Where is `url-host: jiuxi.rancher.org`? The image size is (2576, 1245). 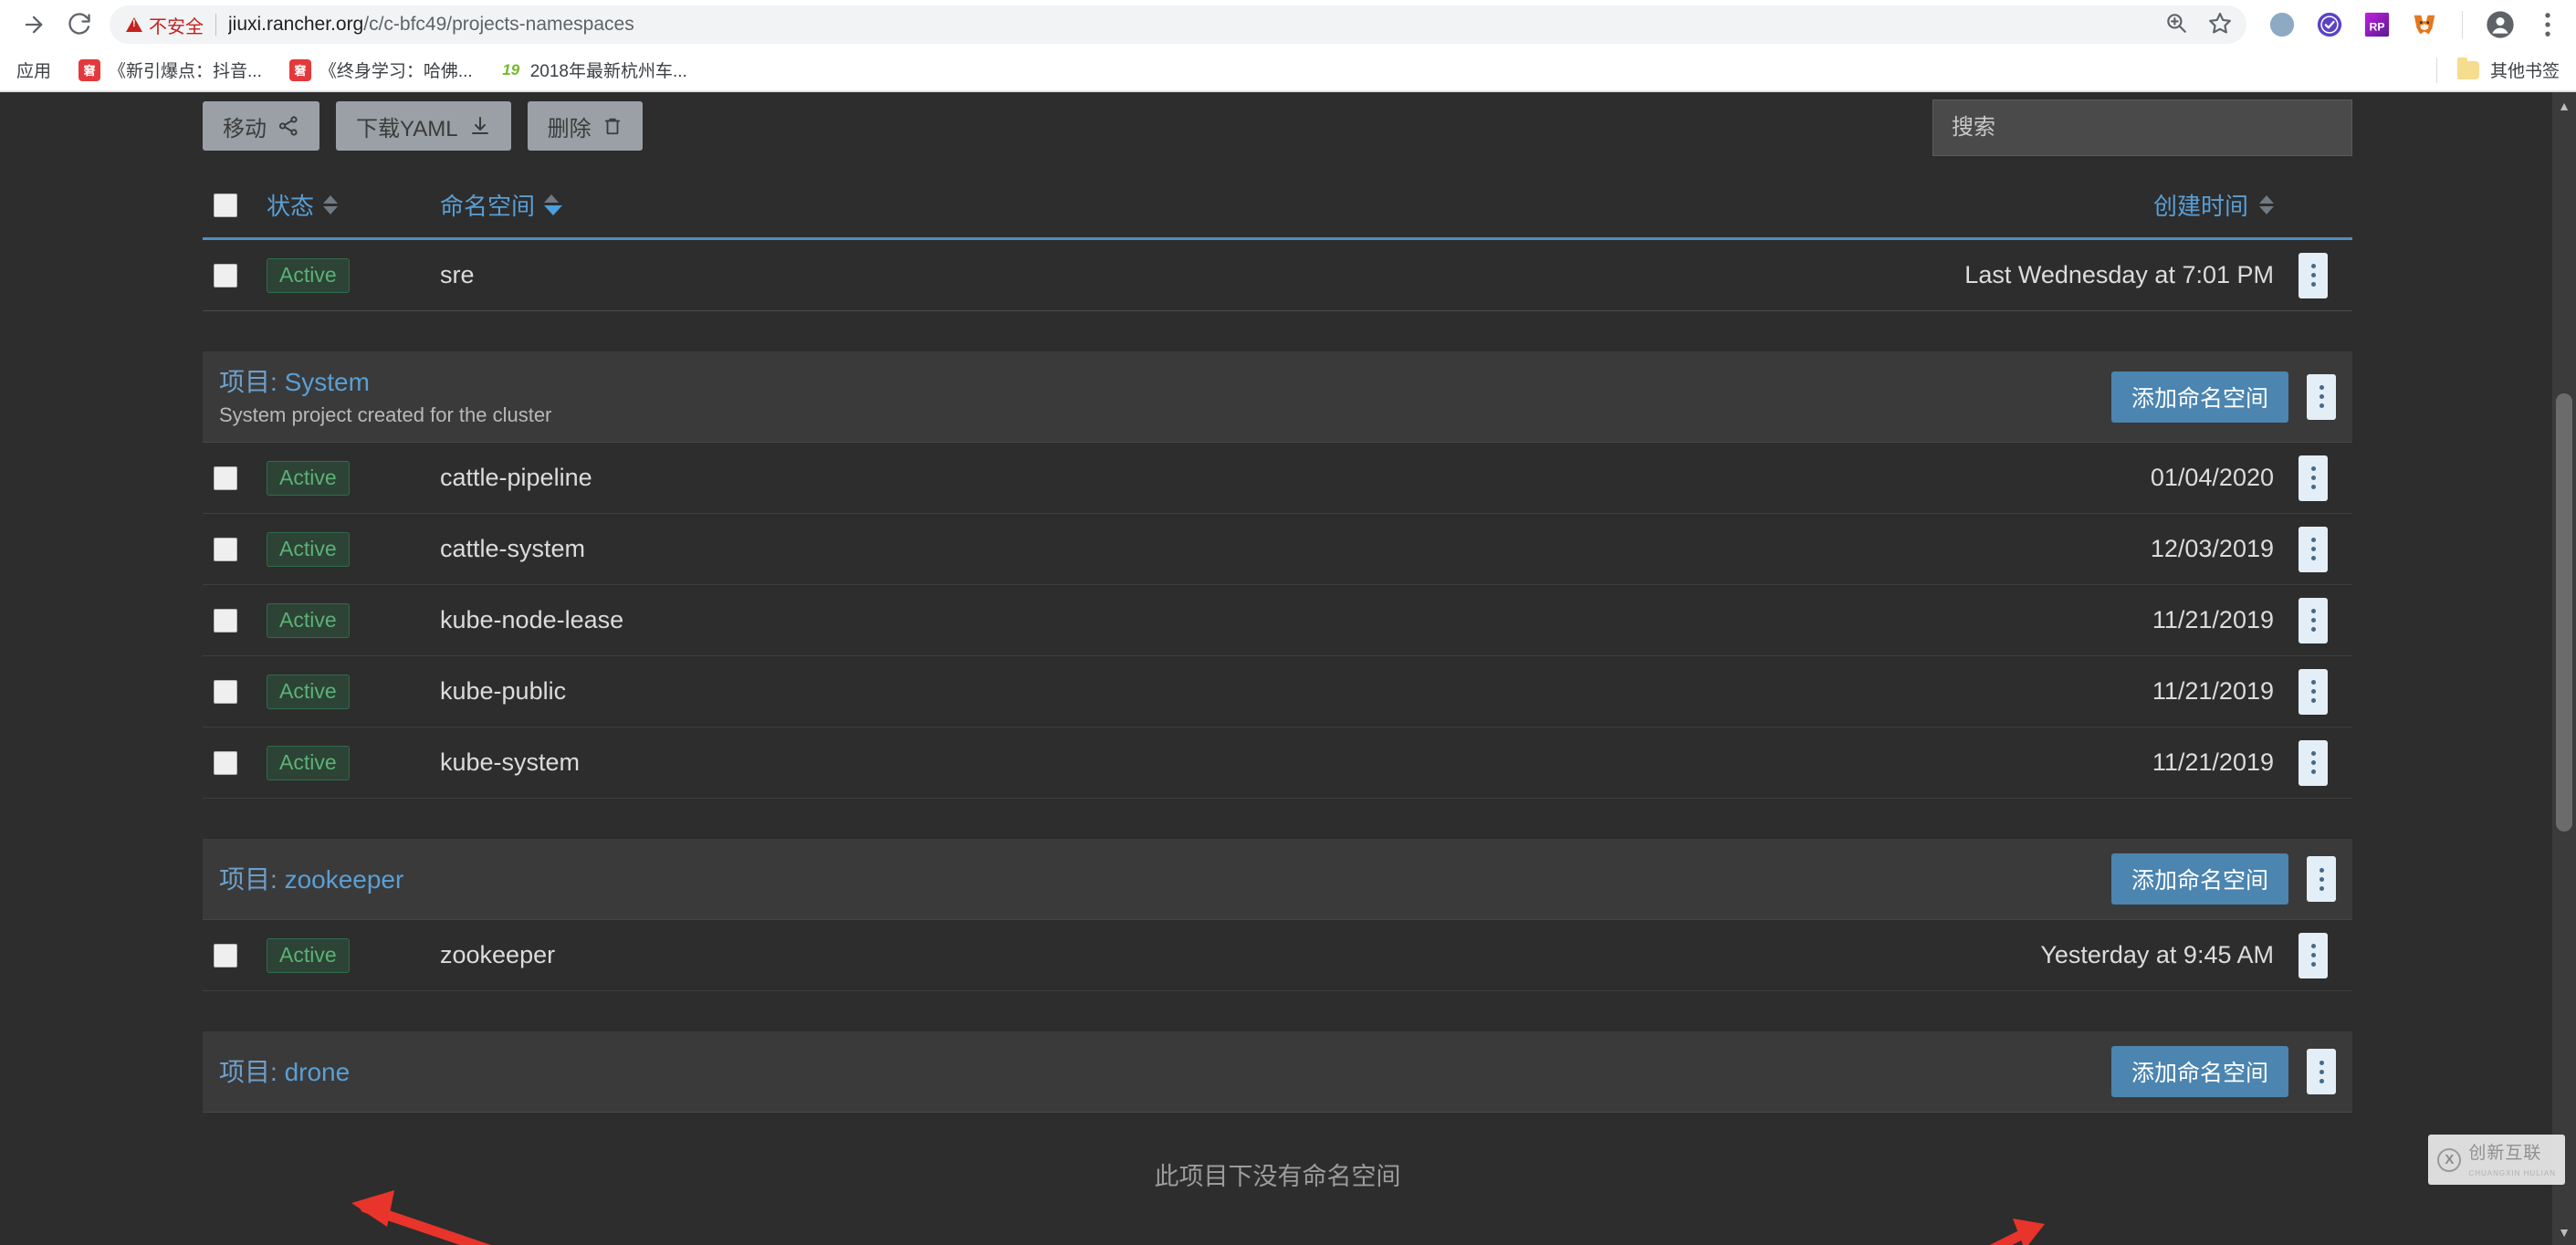
url-host: jiuxi.rancher.org is located at coordinates (296, 24).